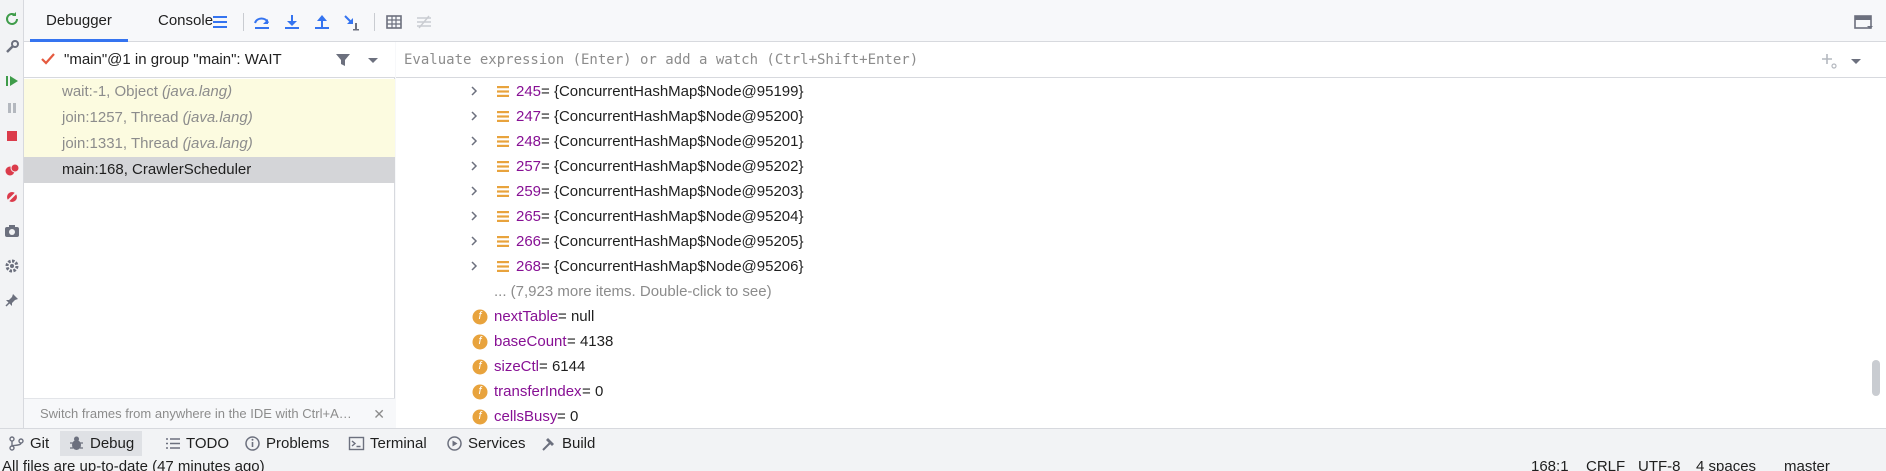  What do you see at coordinates (220, 22) in the screenshot?
I see `menu-lines-icon` at bounding box center [220, 22].